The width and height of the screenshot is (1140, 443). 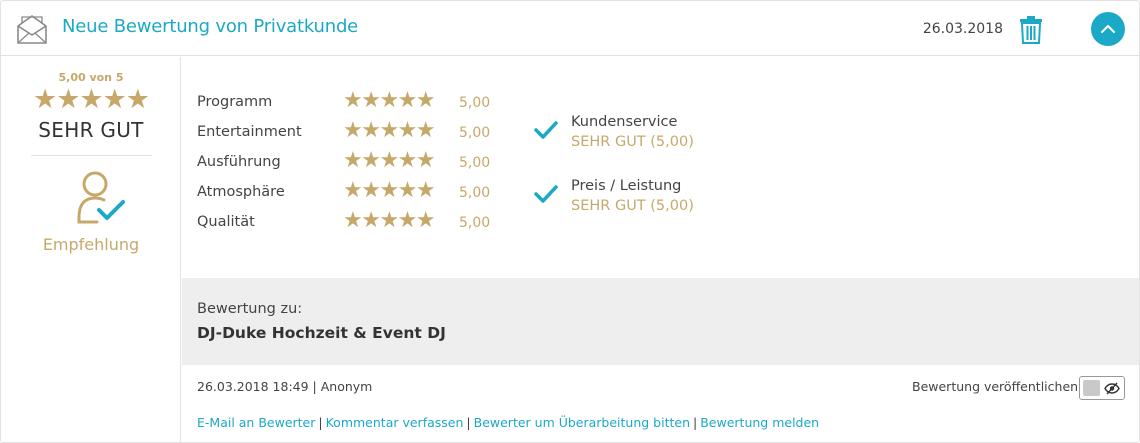 I want to click on check-kundenservice: Kundenservice SEHR GUT (5,00), so click(x=633, y=134).